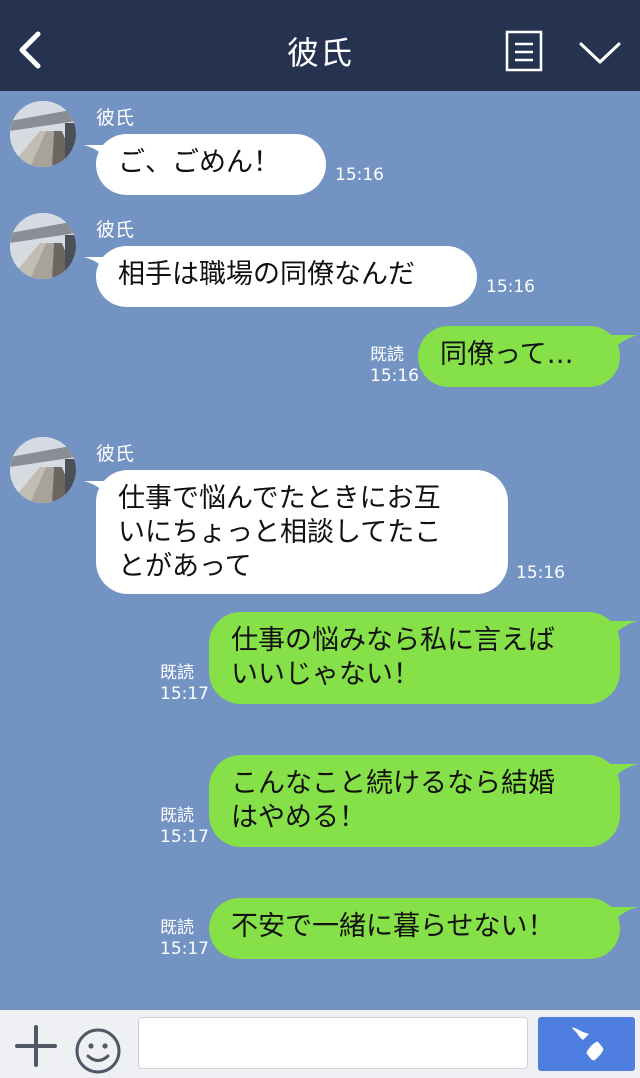  What do you see at coordinates (286, 276) in the screenshot?
I see `message-bubble: 相手は職場の同僚なんだ` at bounding box center [286, 276].